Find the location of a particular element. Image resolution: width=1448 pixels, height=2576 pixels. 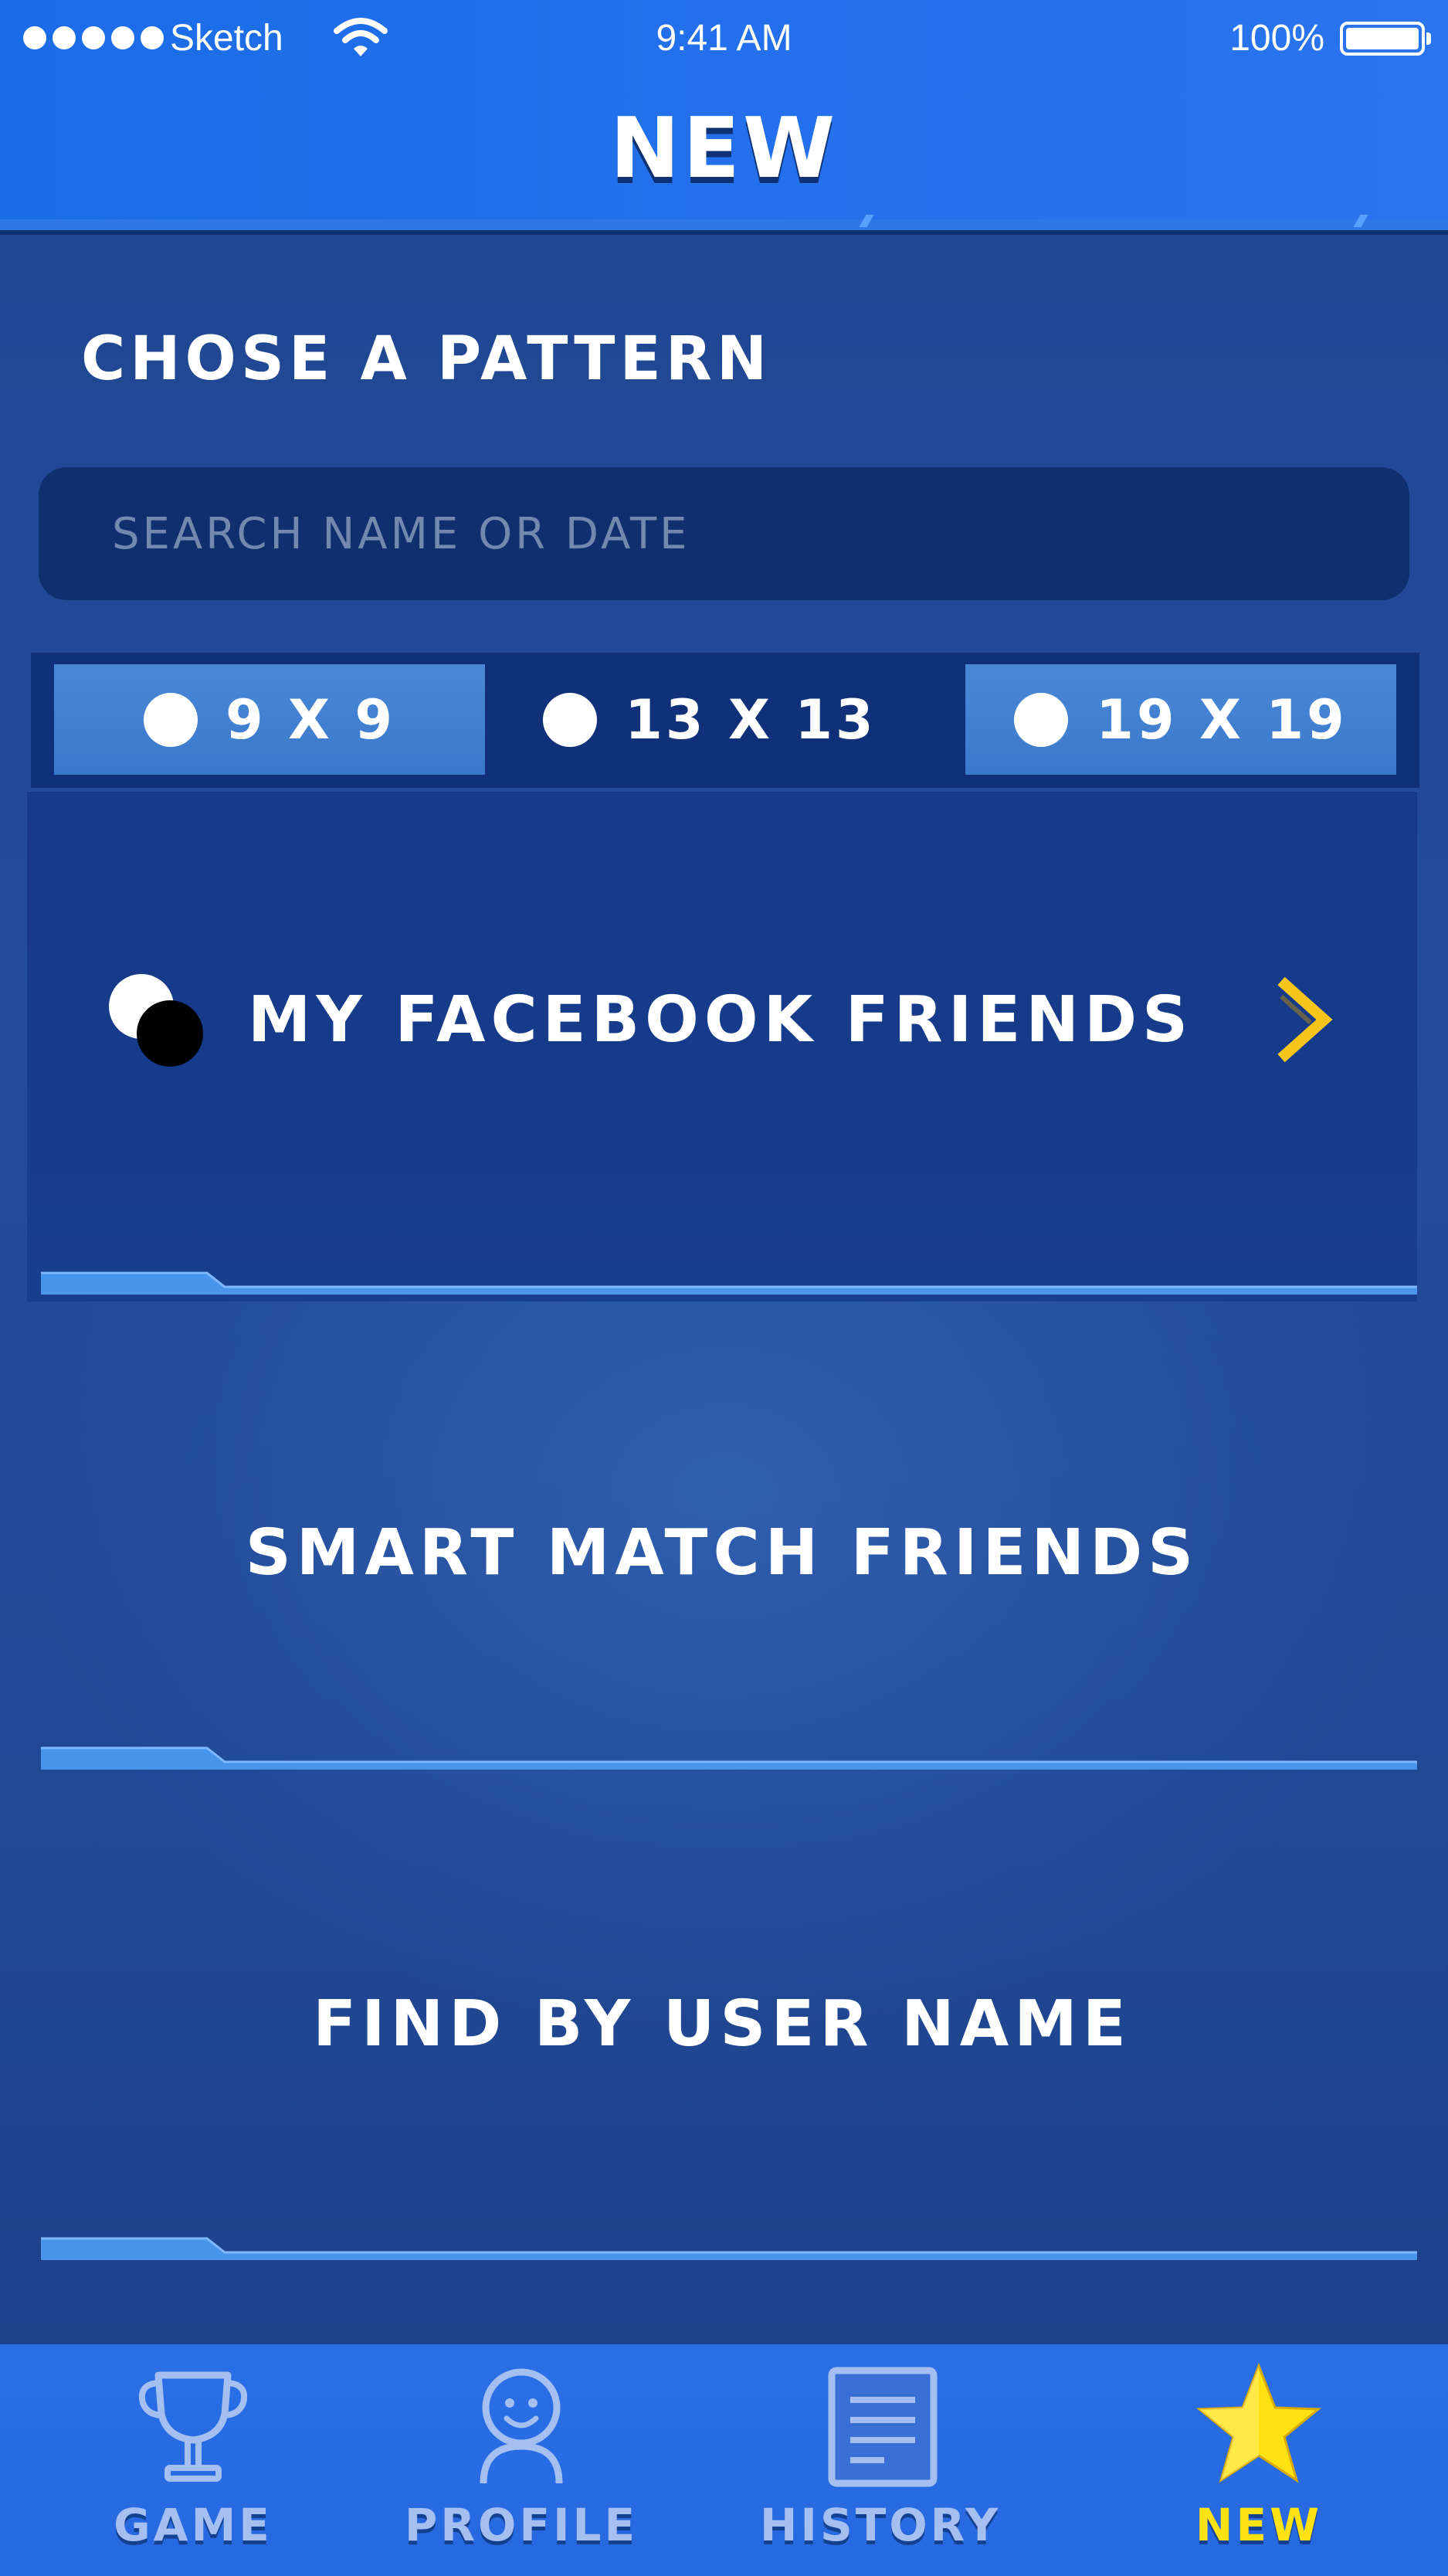

profile-icon is located at coordinates (521, 2426).